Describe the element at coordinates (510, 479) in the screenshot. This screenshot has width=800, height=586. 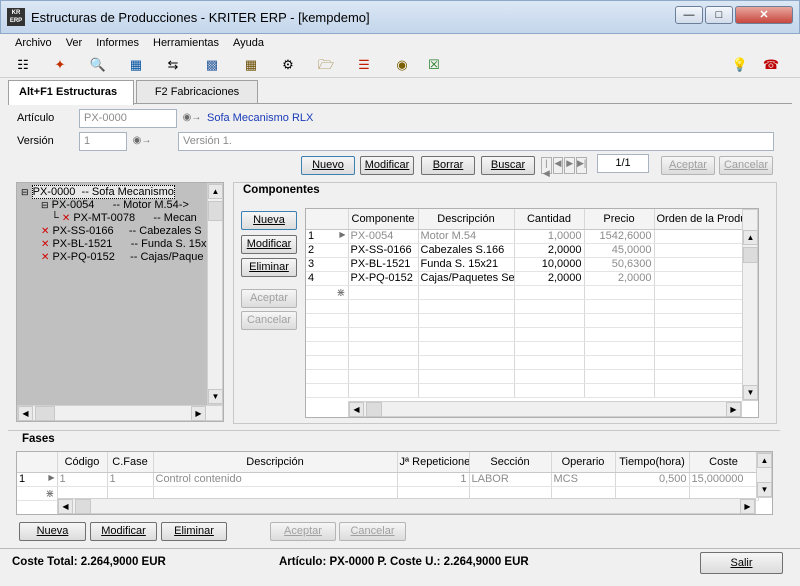
I see `cell-seccion: LABOR` at that location.